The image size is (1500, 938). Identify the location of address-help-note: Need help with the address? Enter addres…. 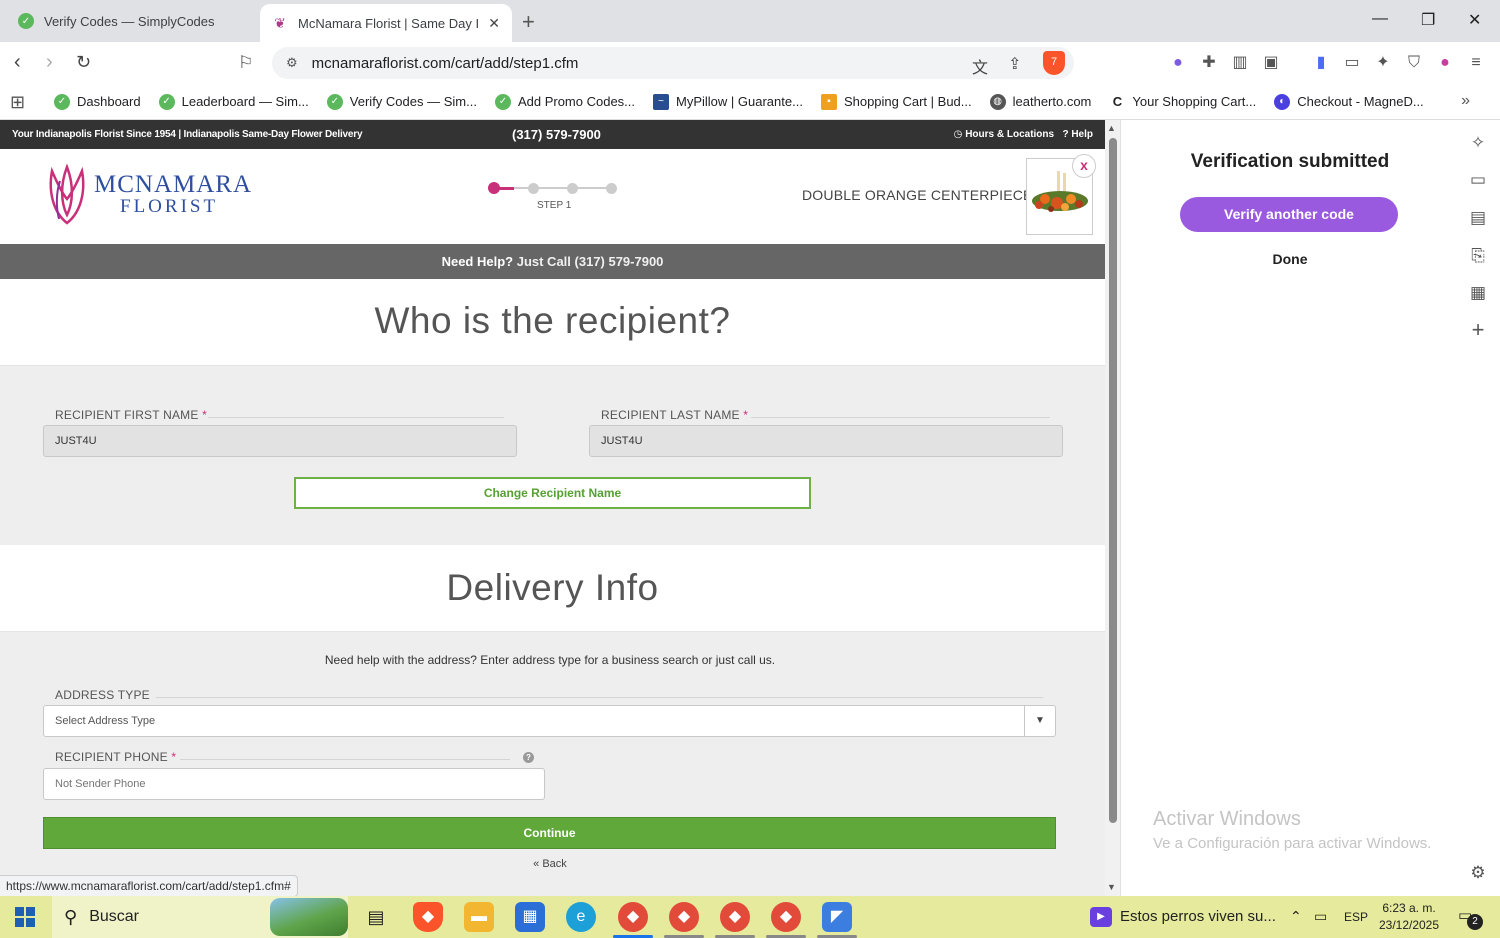
(550, 660).